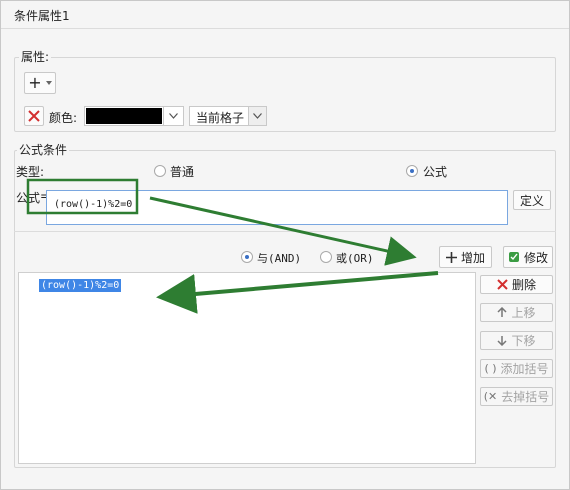 Image resolution: width=570 pixels, height=490 pixels. What do you see at coordinates (283, 231) in the screenshot?
I see `annotation-arrow-to-add` at bounding box center [283, 231].